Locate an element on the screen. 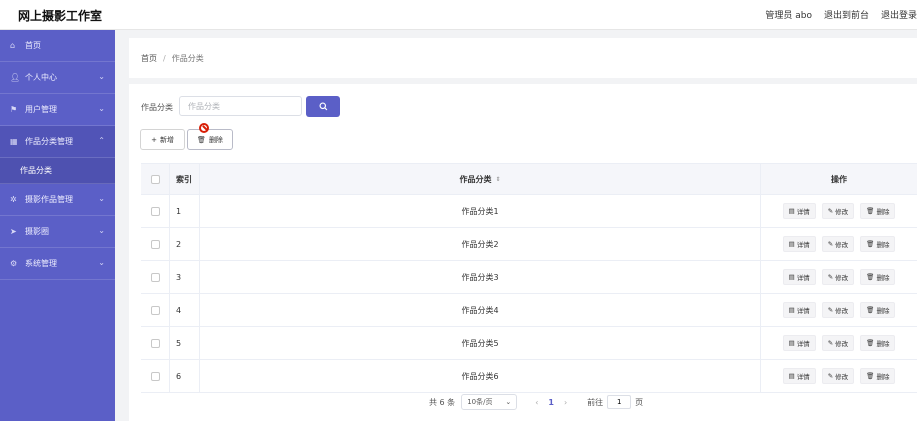 This screenshot has width=917, height=421. row-name: 作品分类1 is located at coordinates (479, 211).